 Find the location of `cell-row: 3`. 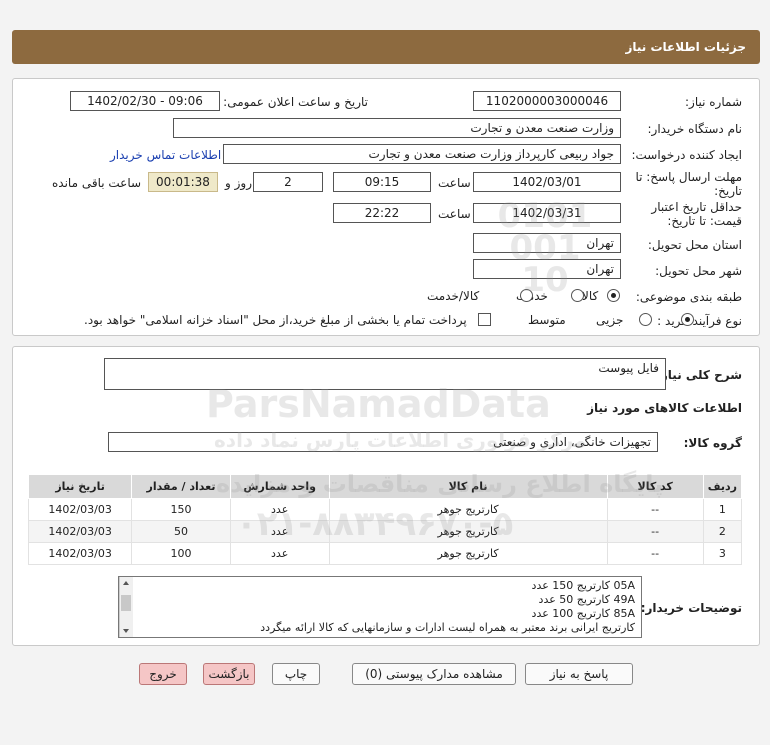

cell-row: 3 is located at coordinates (722, 553).